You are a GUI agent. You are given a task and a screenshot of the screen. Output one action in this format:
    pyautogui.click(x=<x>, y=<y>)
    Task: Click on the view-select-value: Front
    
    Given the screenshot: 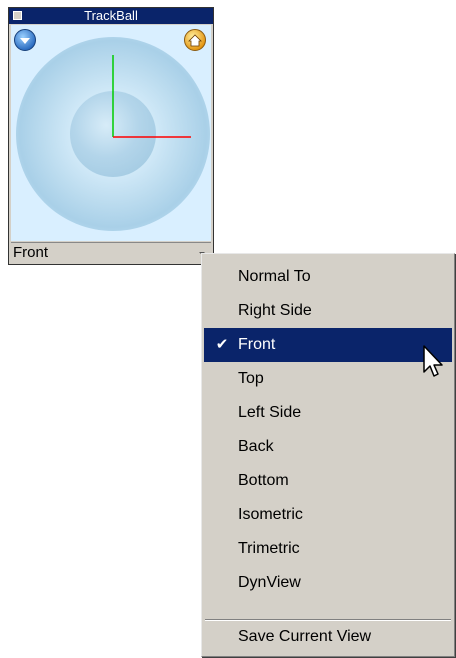 What is the action you would take?
    pyautogui.click(x=31, y=252)
    